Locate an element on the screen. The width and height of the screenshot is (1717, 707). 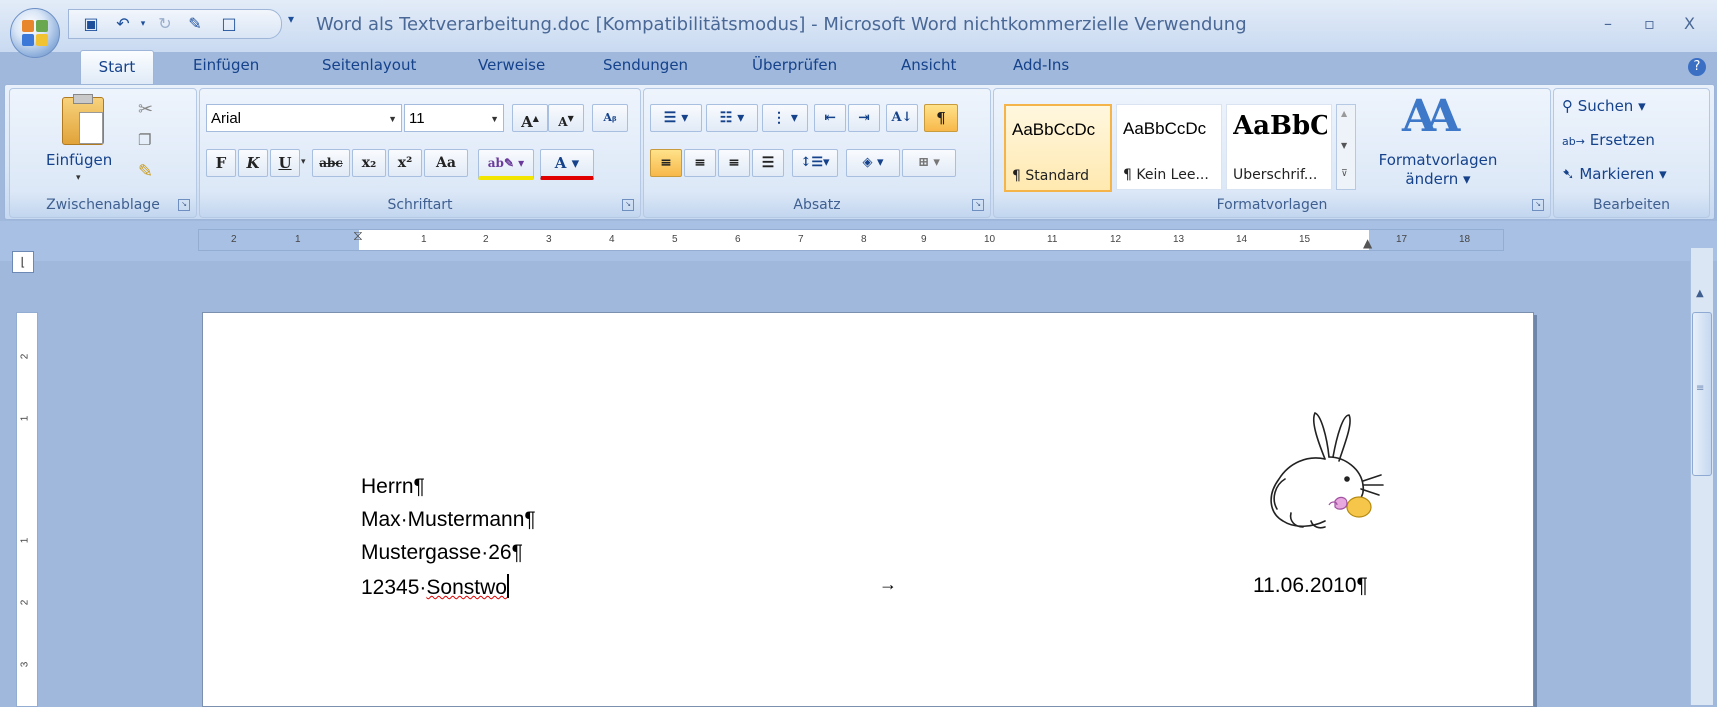
paste-button: Einfügen is located at coordinates (79, 160).